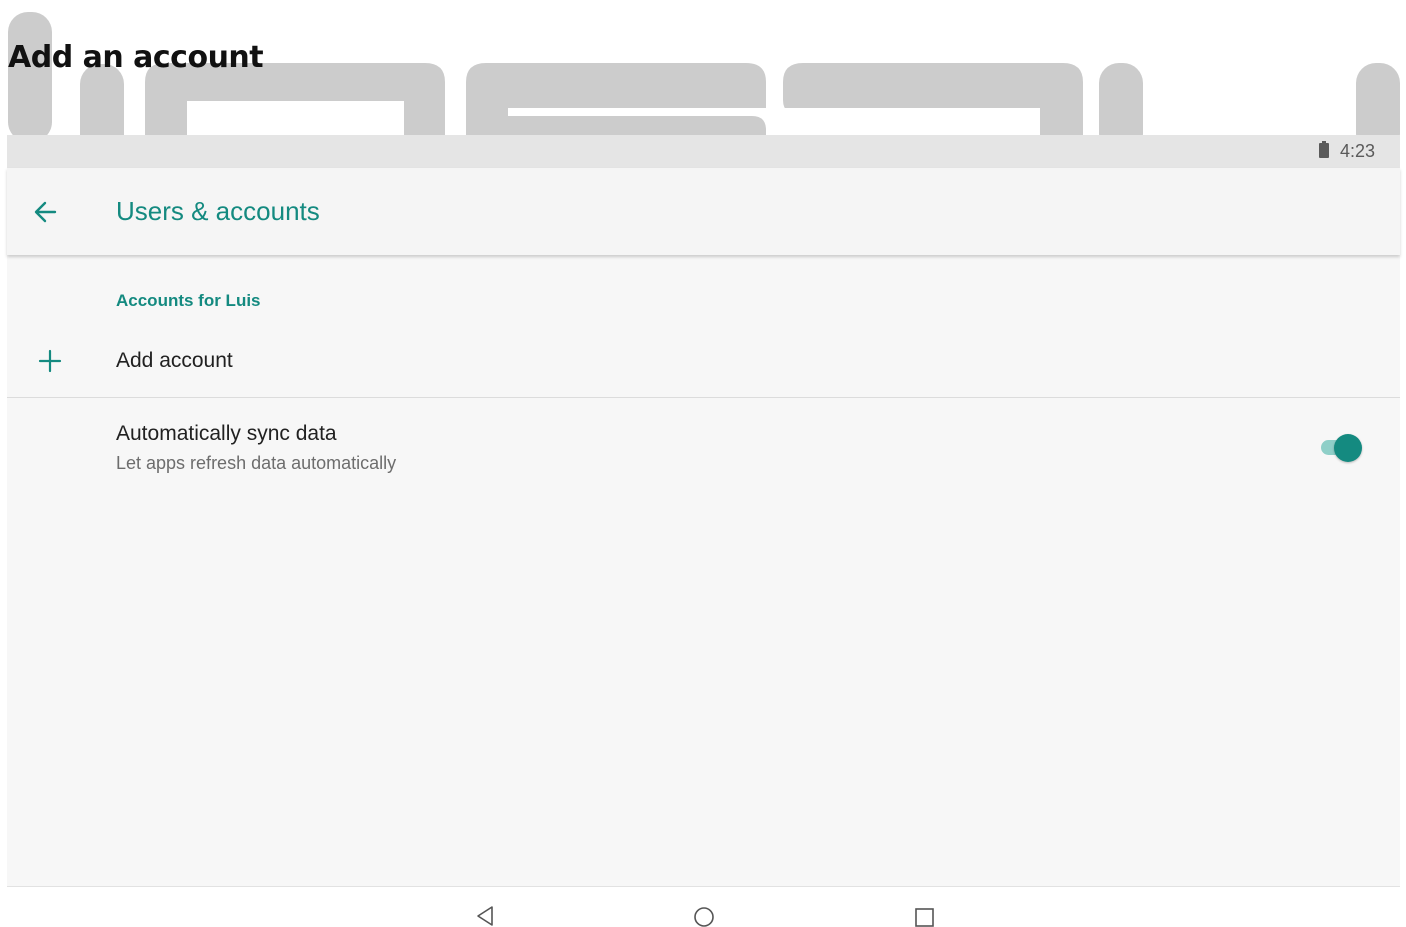  Describe the element at coordinates (256, 463) in the screenshot. I see `auto-sync-subtitle: Let apps refresh data automatically` at that location.